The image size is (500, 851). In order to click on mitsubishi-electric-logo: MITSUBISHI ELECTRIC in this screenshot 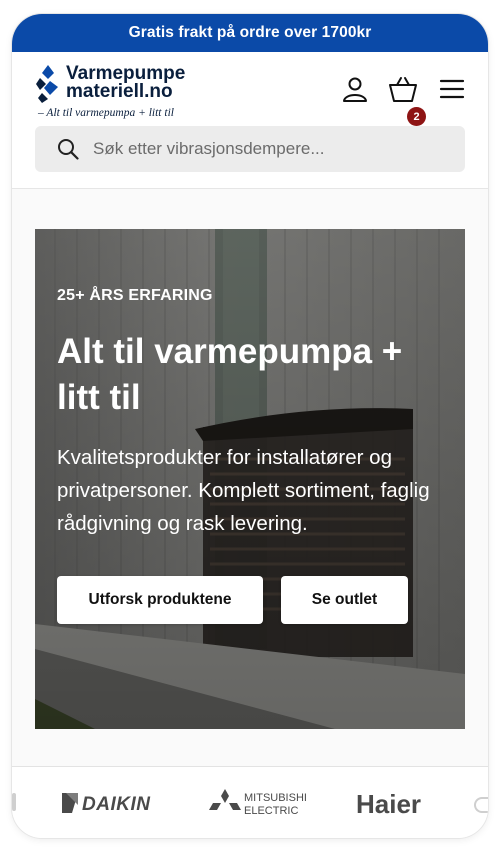, I will do `click(260, 804)`.